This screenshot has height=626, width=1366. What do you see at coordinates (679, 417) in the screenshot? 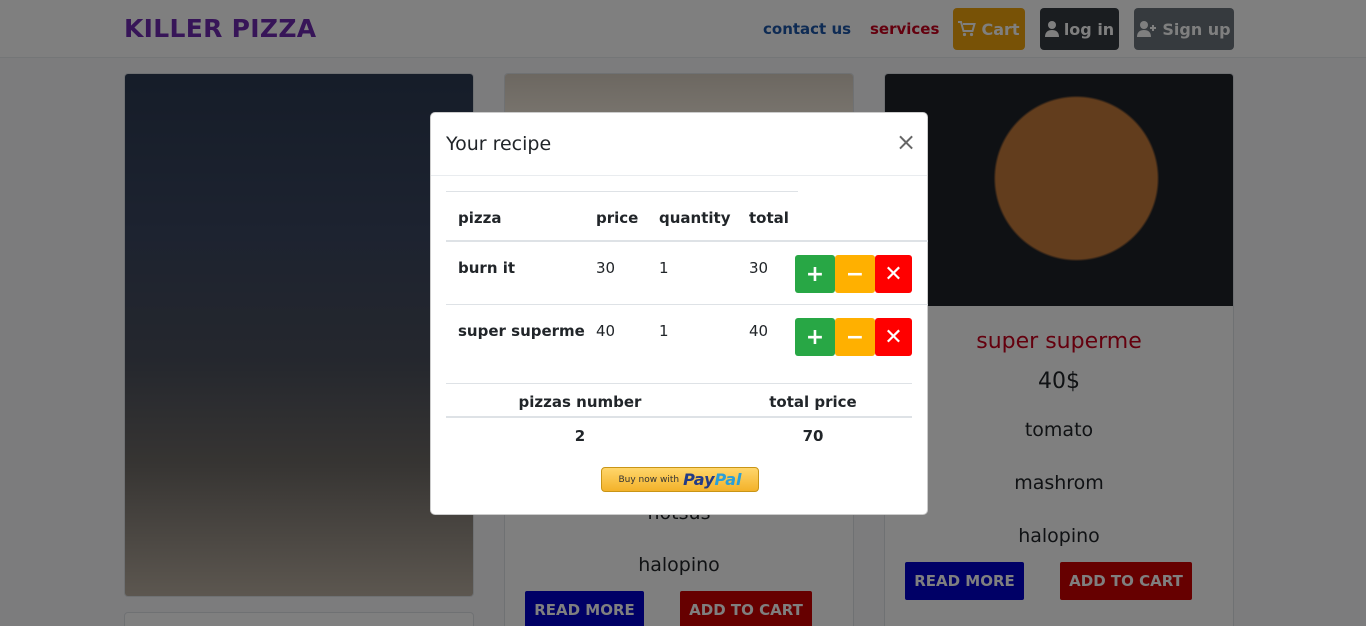
I see `summary-header-border` at bounding box center [679, 417].